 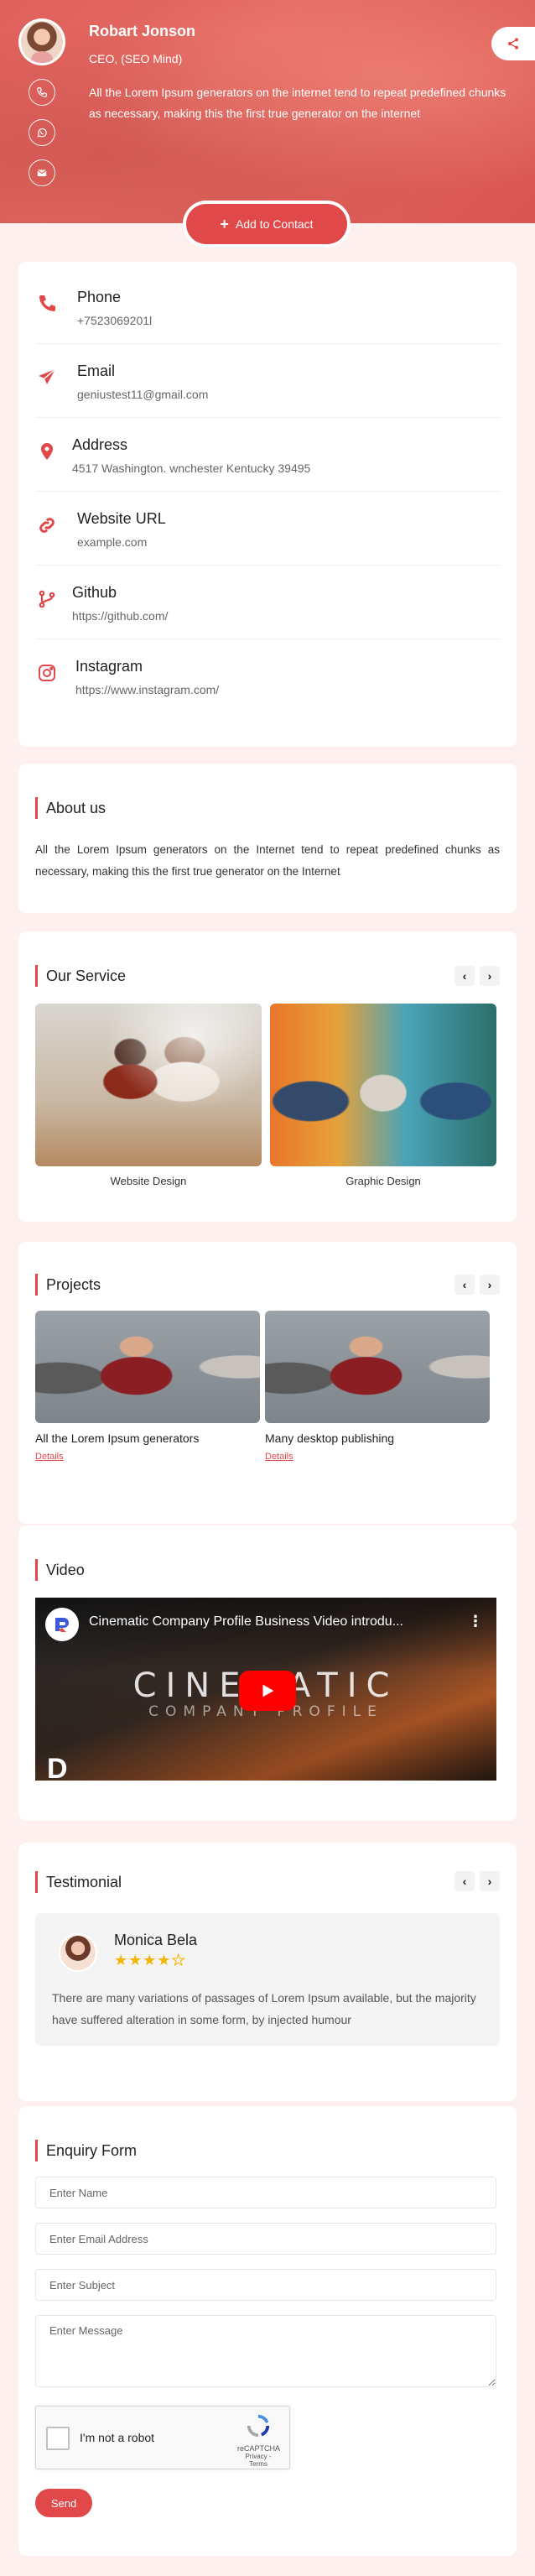 I want to click on contact-value: example.com, so click(x=112, y=542).